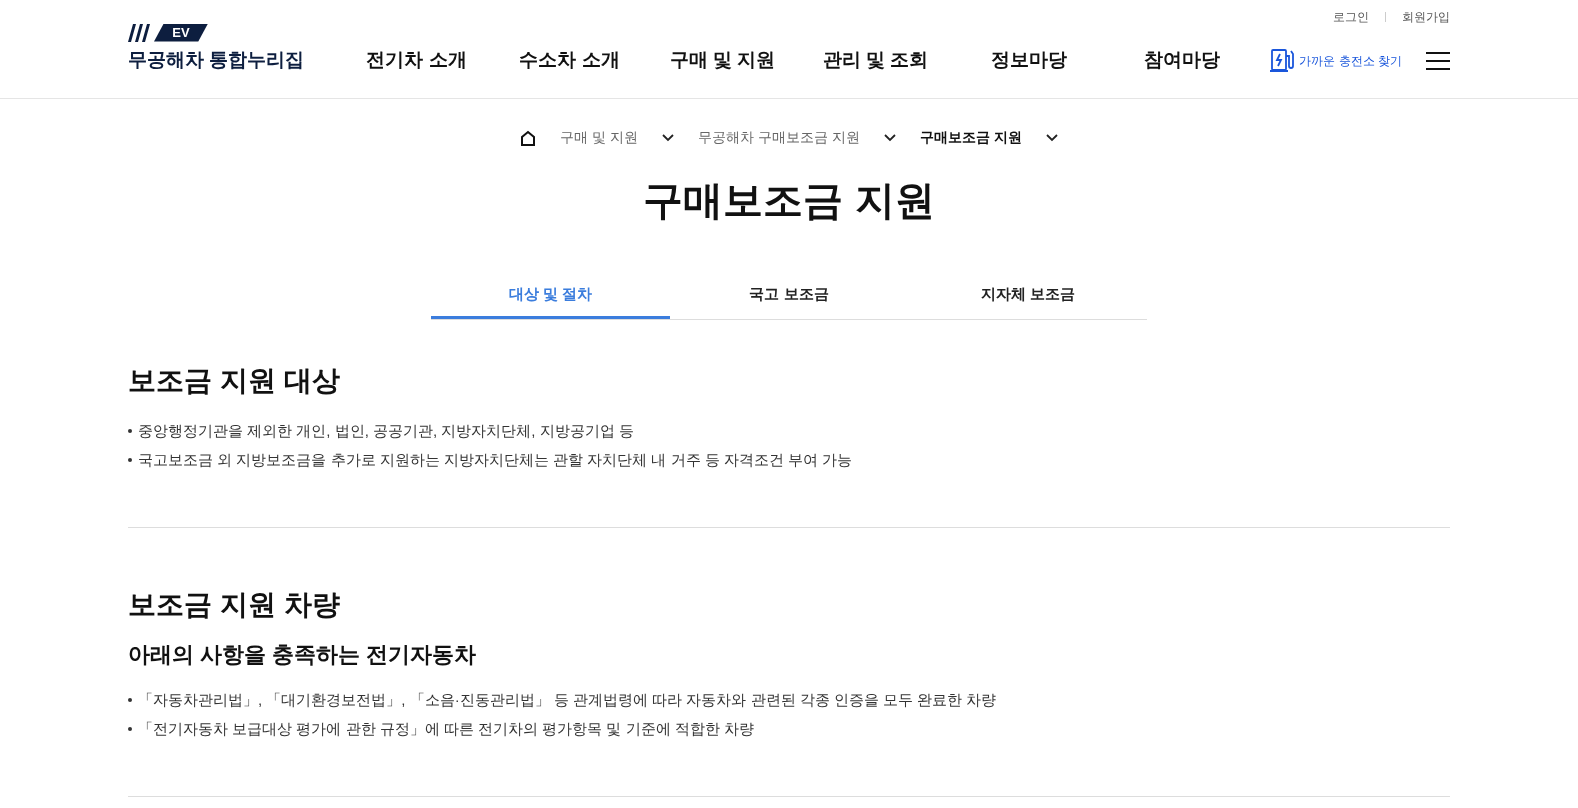 The height and width of the screenshot is (808, 1578). I want to click on breadcrumb-item: 무공해차 구매보조금 지원, so click(779, 137).